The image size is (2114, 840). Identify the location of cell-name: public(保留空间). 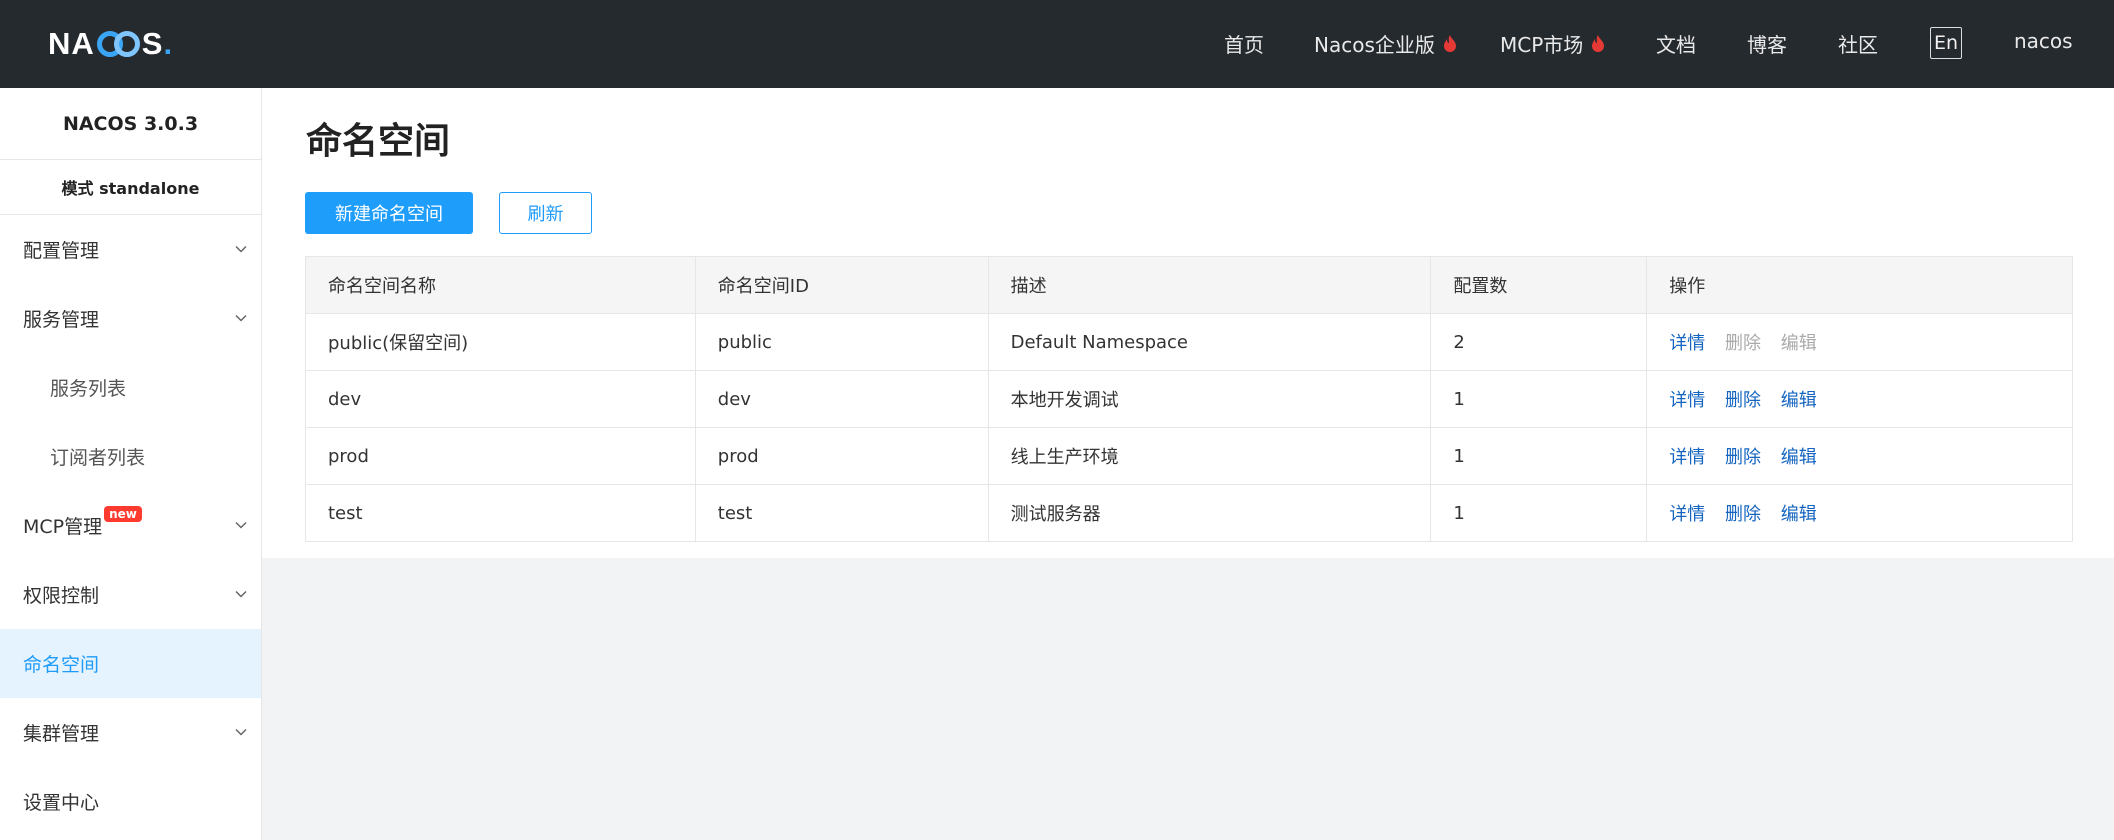
(500, 342).